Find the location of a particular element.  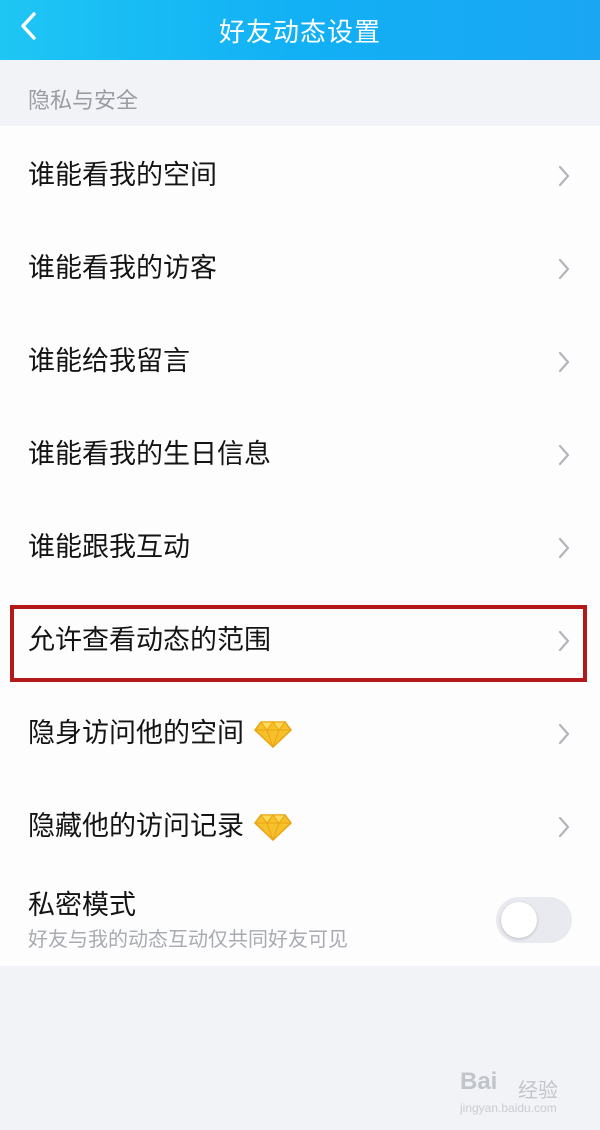

watermark-url: jingyan.baidu.com is located at coordinates (508, 1108).